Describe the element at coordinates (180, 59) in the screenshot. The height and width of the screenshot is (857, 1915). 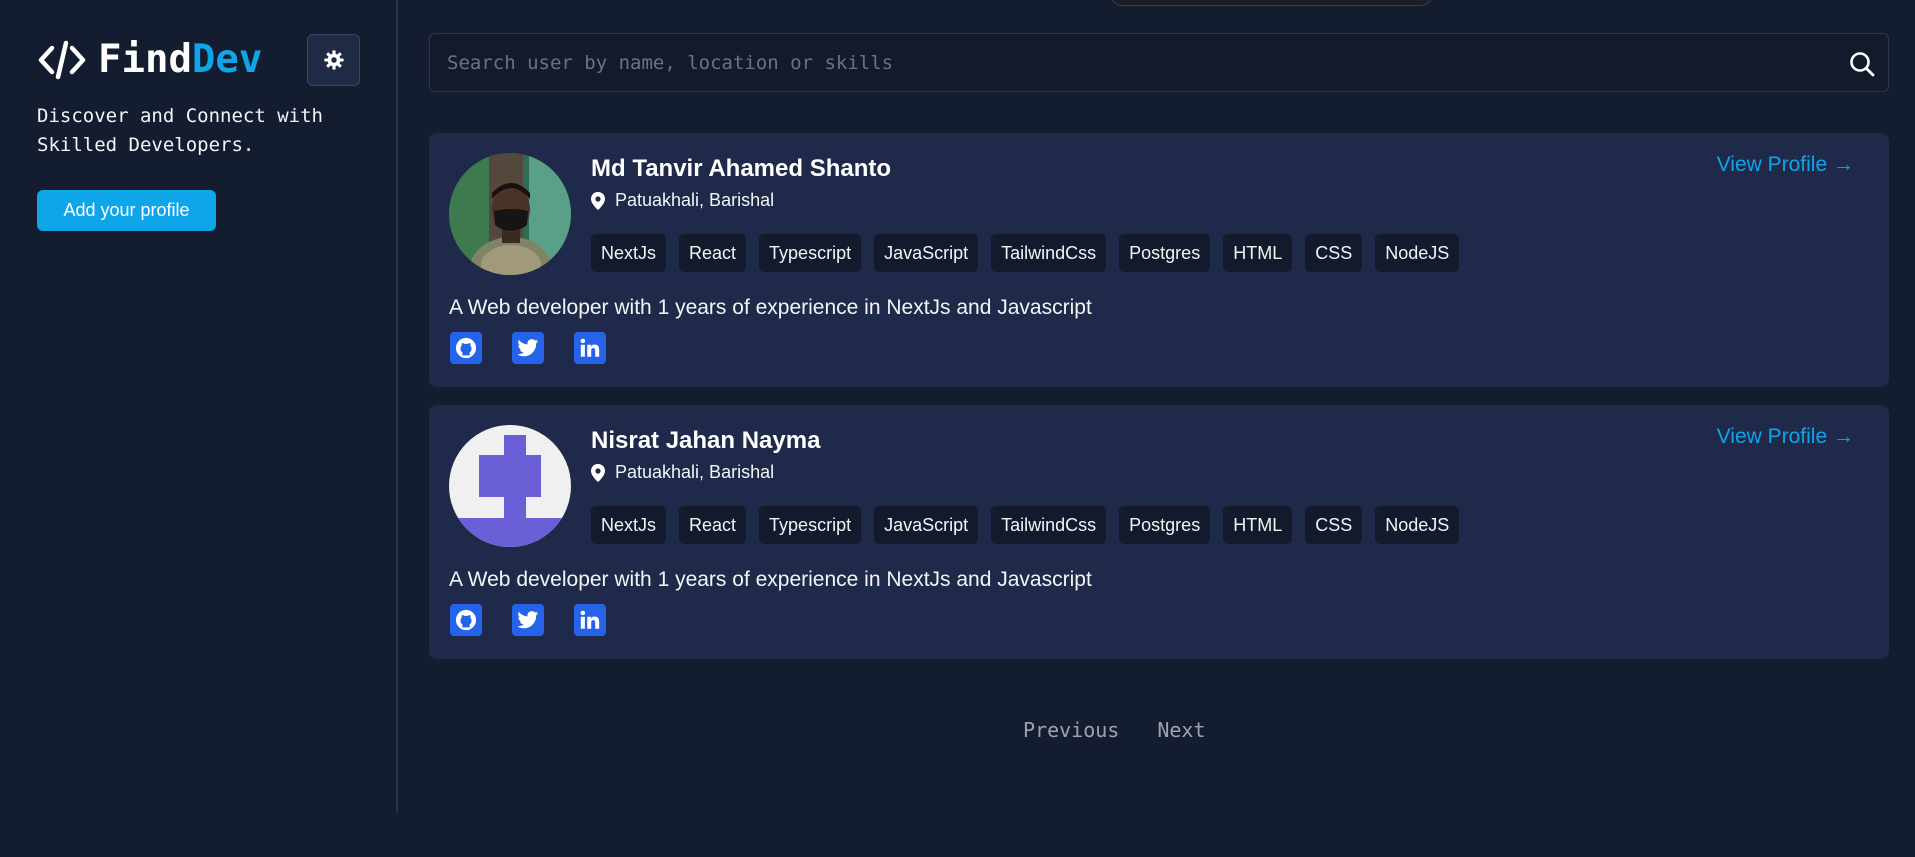
I see `logo-text: FindDev` at that location.